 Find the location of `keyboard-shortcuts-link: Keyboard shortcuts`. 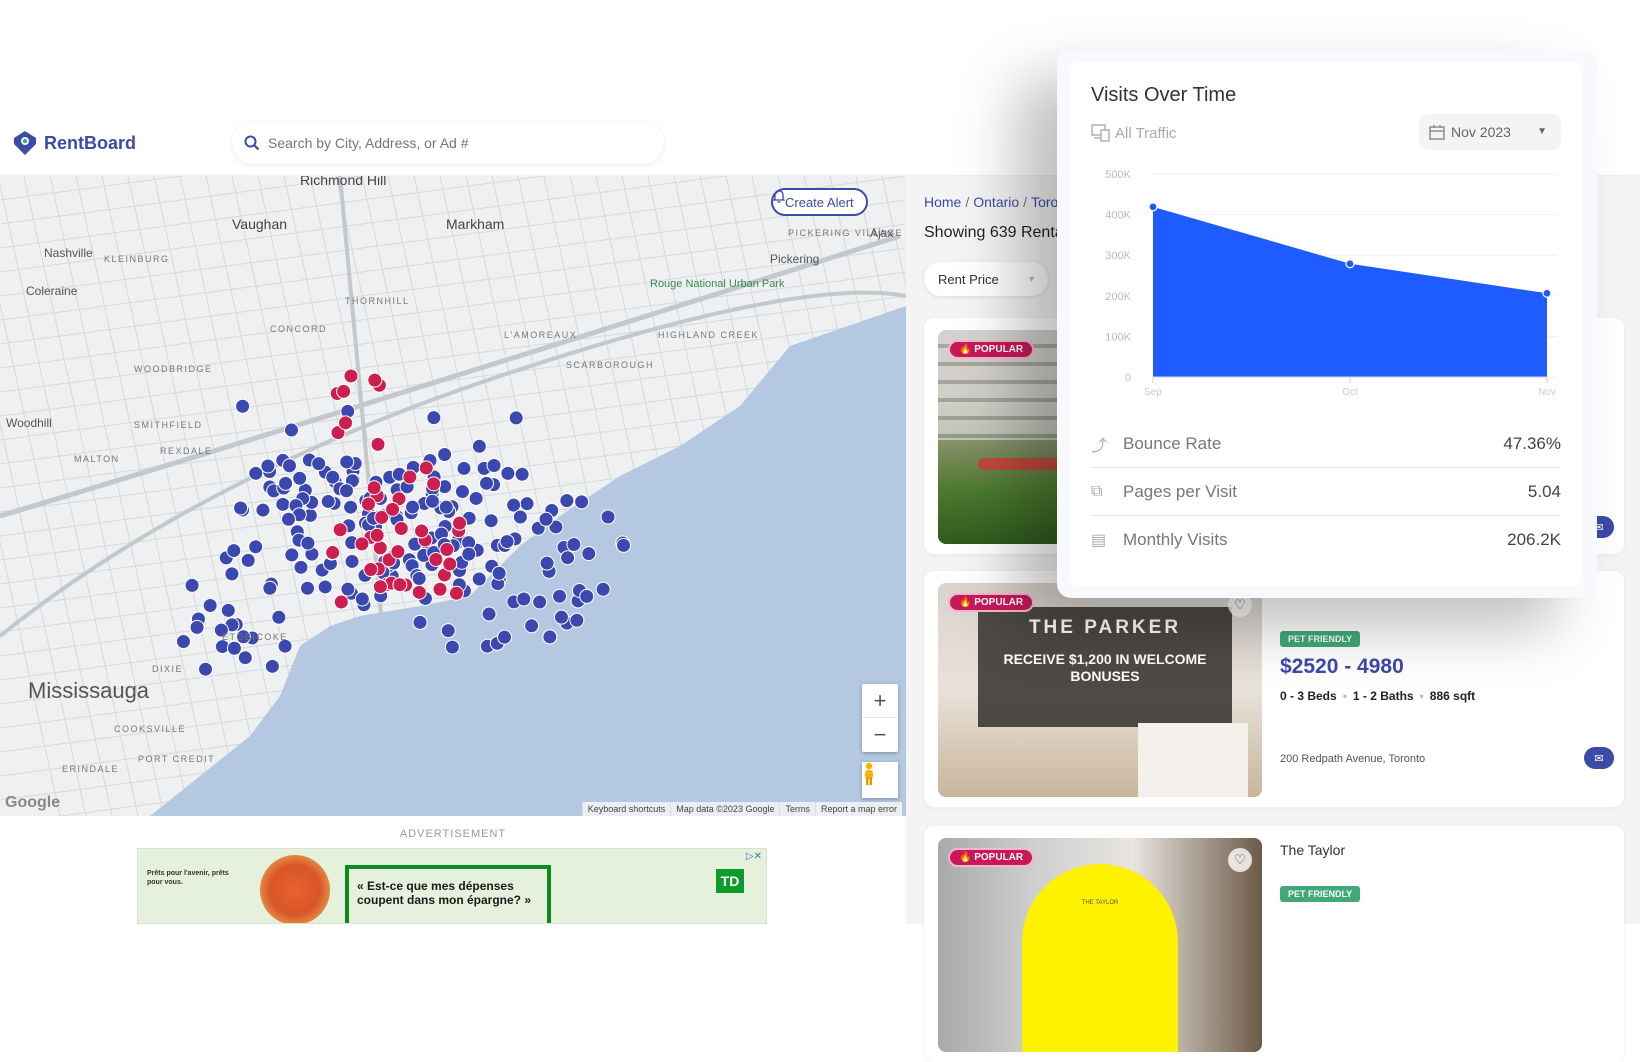

keyboard-shortcuts-link: Keyboard shortcuts is located at coordinates (626, 809).